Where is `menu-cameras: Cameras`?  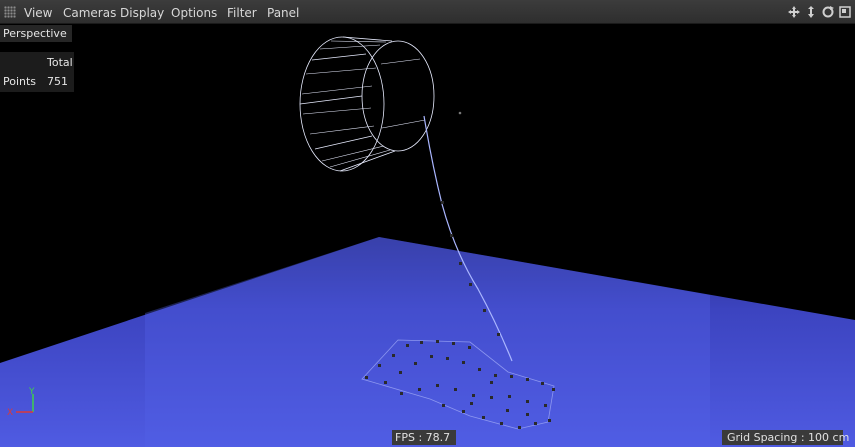 menu-cameras: Cameras is located at coordinates (89, 12).